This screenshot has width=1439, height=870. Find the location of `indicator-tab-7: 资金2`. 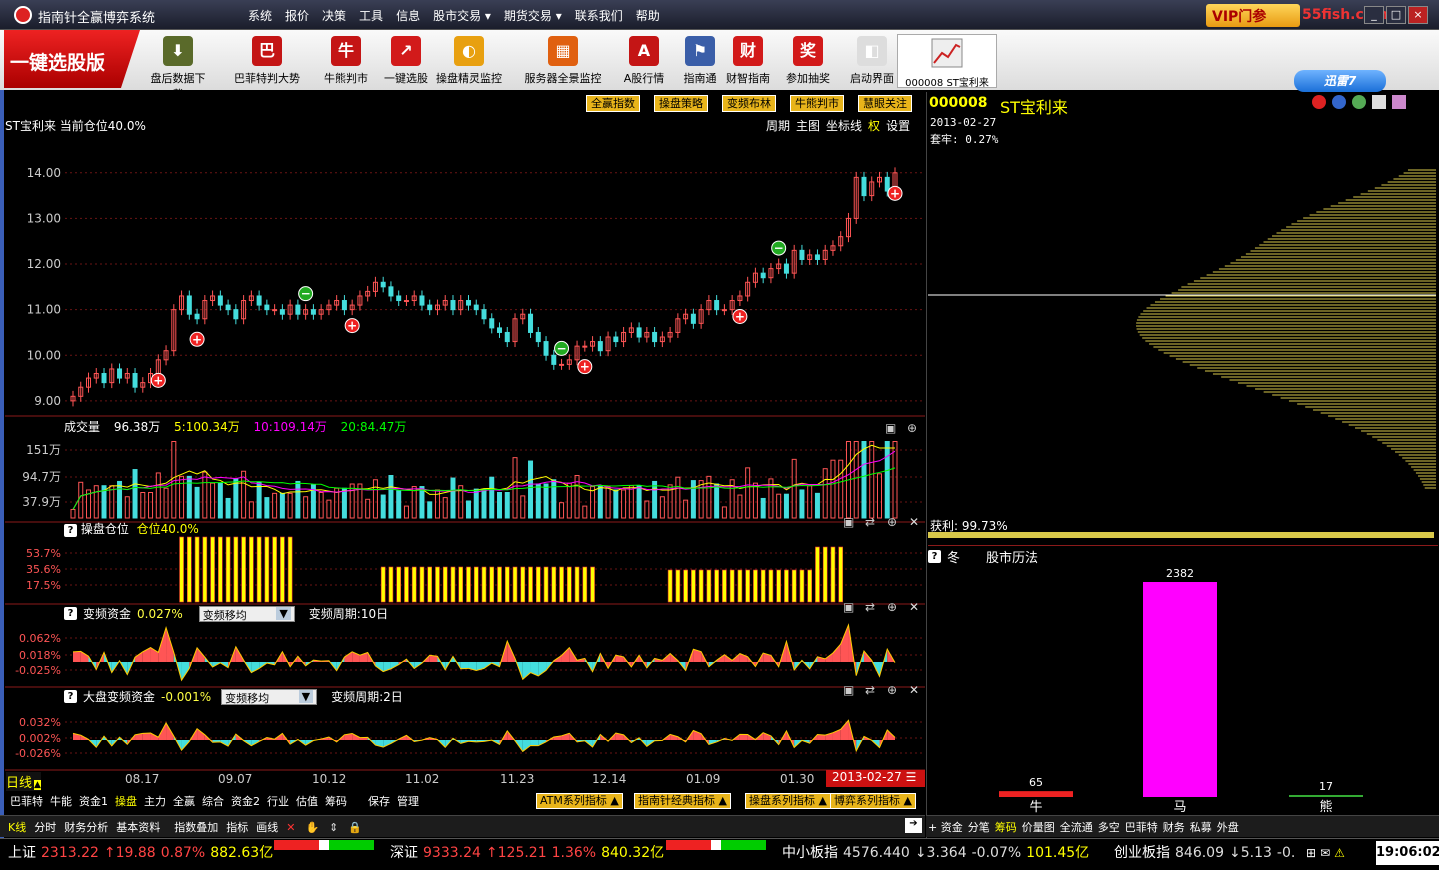

indicator-tab-7: 资金2 is located at coordinates (245, 801).